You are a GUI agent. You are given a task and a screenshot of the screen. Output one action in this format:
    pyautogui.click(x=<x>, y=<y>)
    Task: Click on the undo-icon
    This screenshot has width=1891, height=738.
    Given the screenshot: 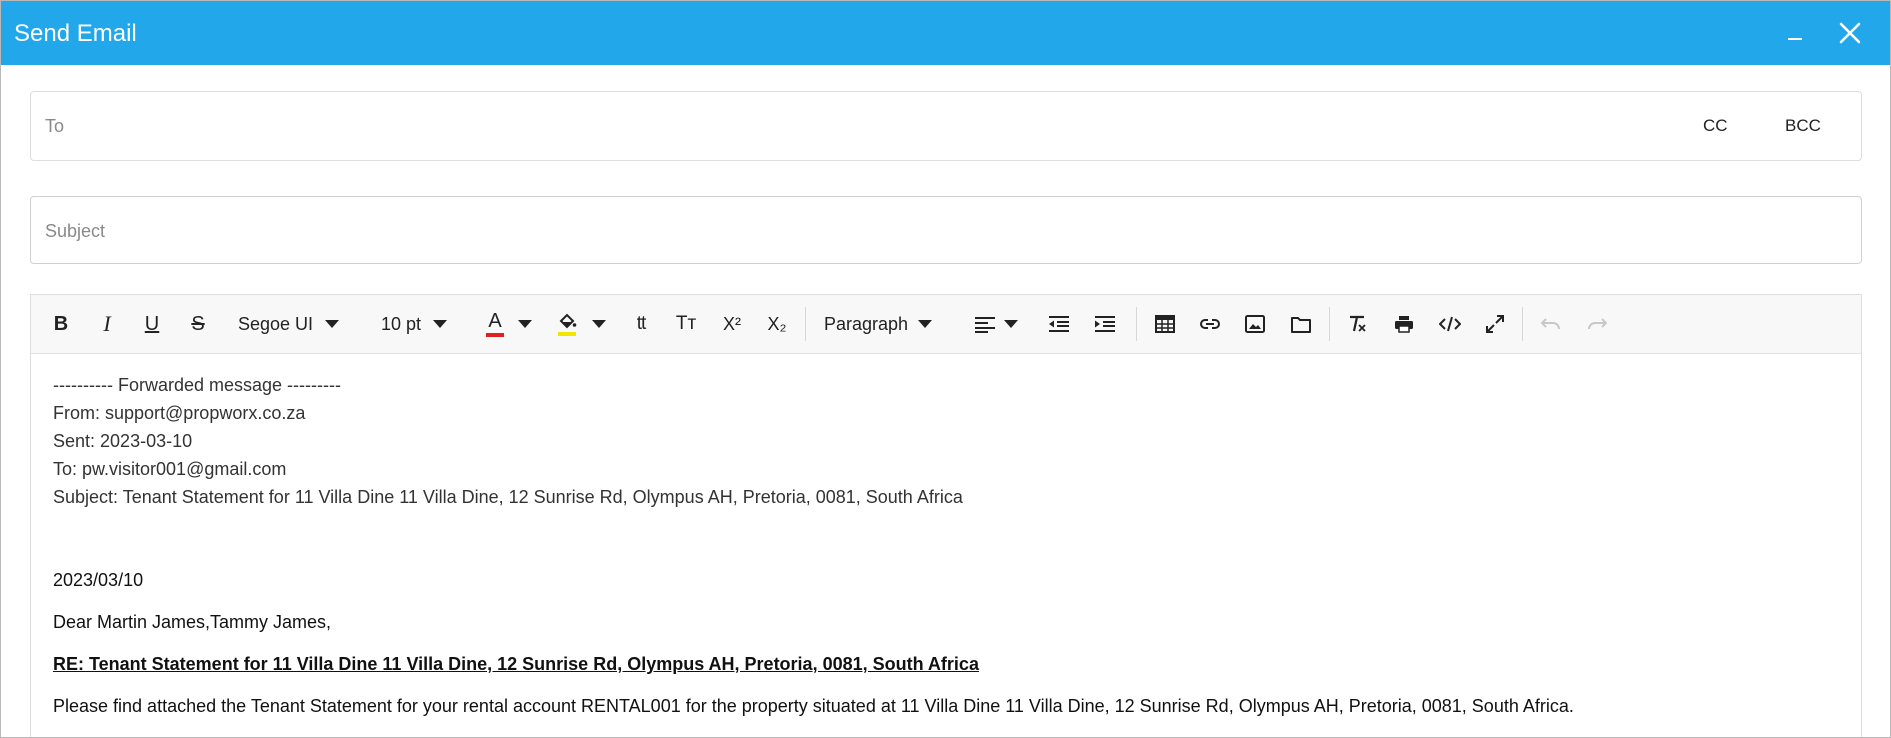 What is the action you would take?
    pyautogui.click(x=1550, y=324)
    